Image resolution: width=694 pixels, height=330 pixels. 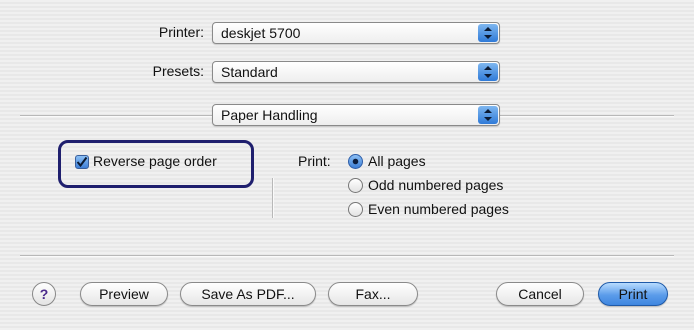 I want to click on printer-value: deskjet 5700, so click(x=261, y=33).